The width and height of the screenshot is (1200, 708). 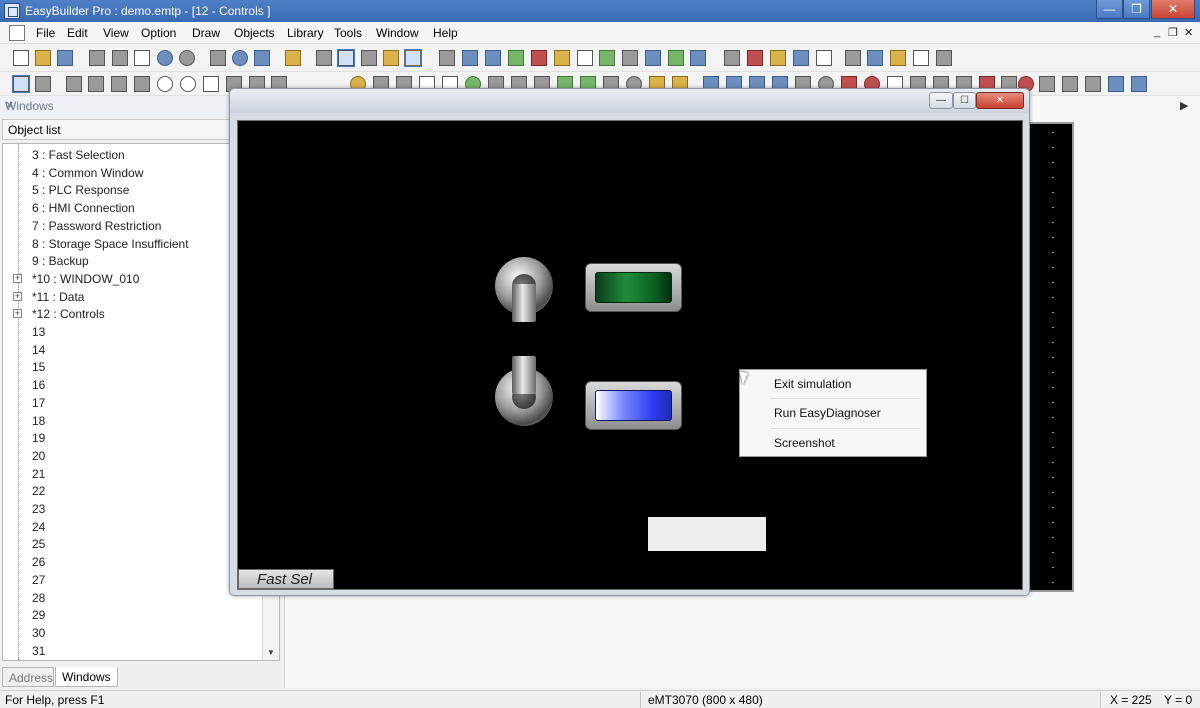 I want to click on tree-item: 9 : Backup, so click(x=133, y=261).